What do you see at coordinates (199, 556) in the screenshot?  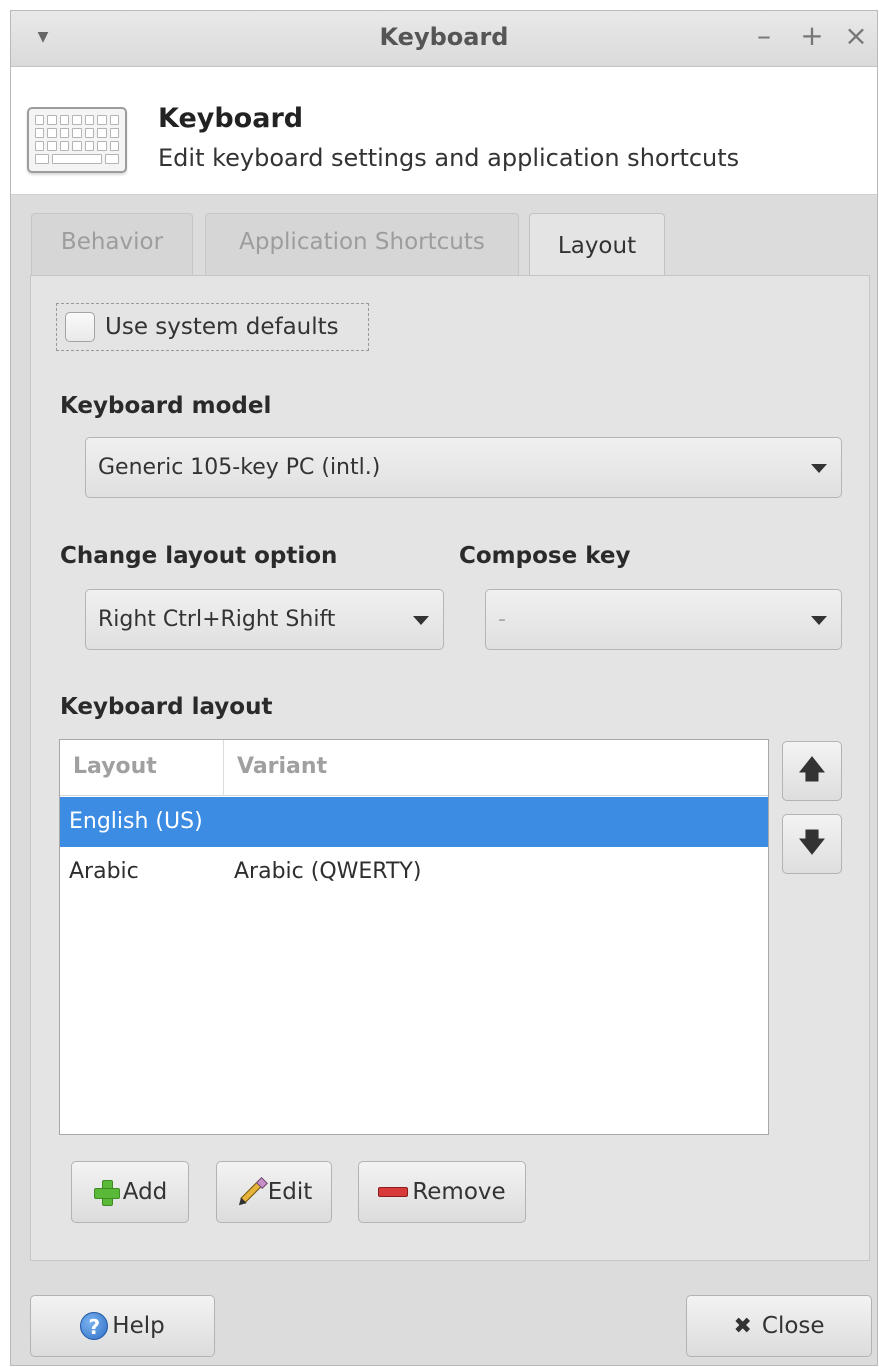 I see `change-layout-option-label: Change layout option` at bounding box center [199, 556].